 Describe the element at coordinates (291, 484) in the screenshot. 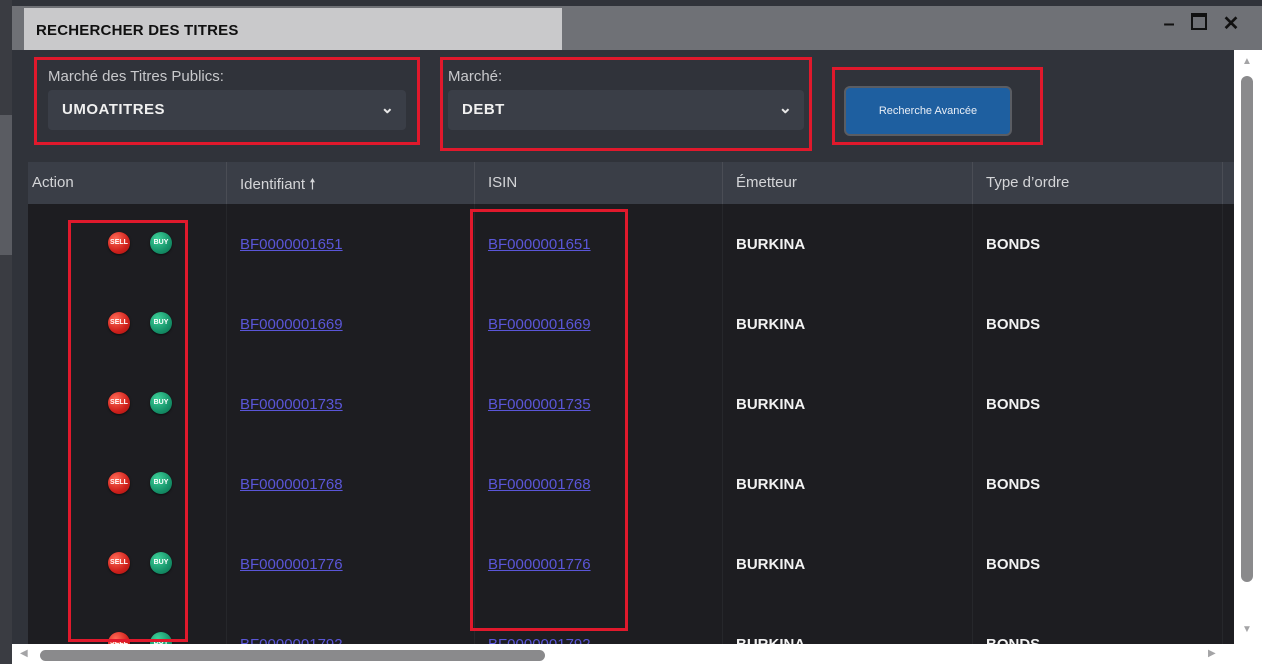

I see `identifiant-link: BF0000001768` at that location.